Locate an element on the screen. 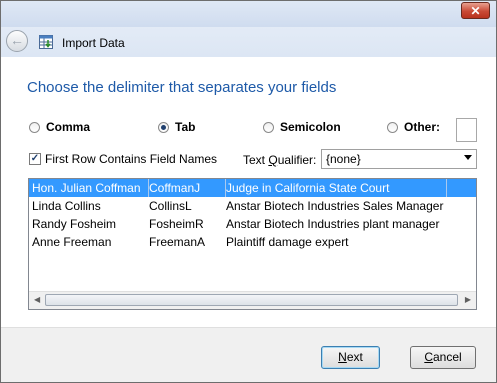 This screenshot has width=497, height=383. scroll-right-icon: ▶ is located at coordinates (468, 299).